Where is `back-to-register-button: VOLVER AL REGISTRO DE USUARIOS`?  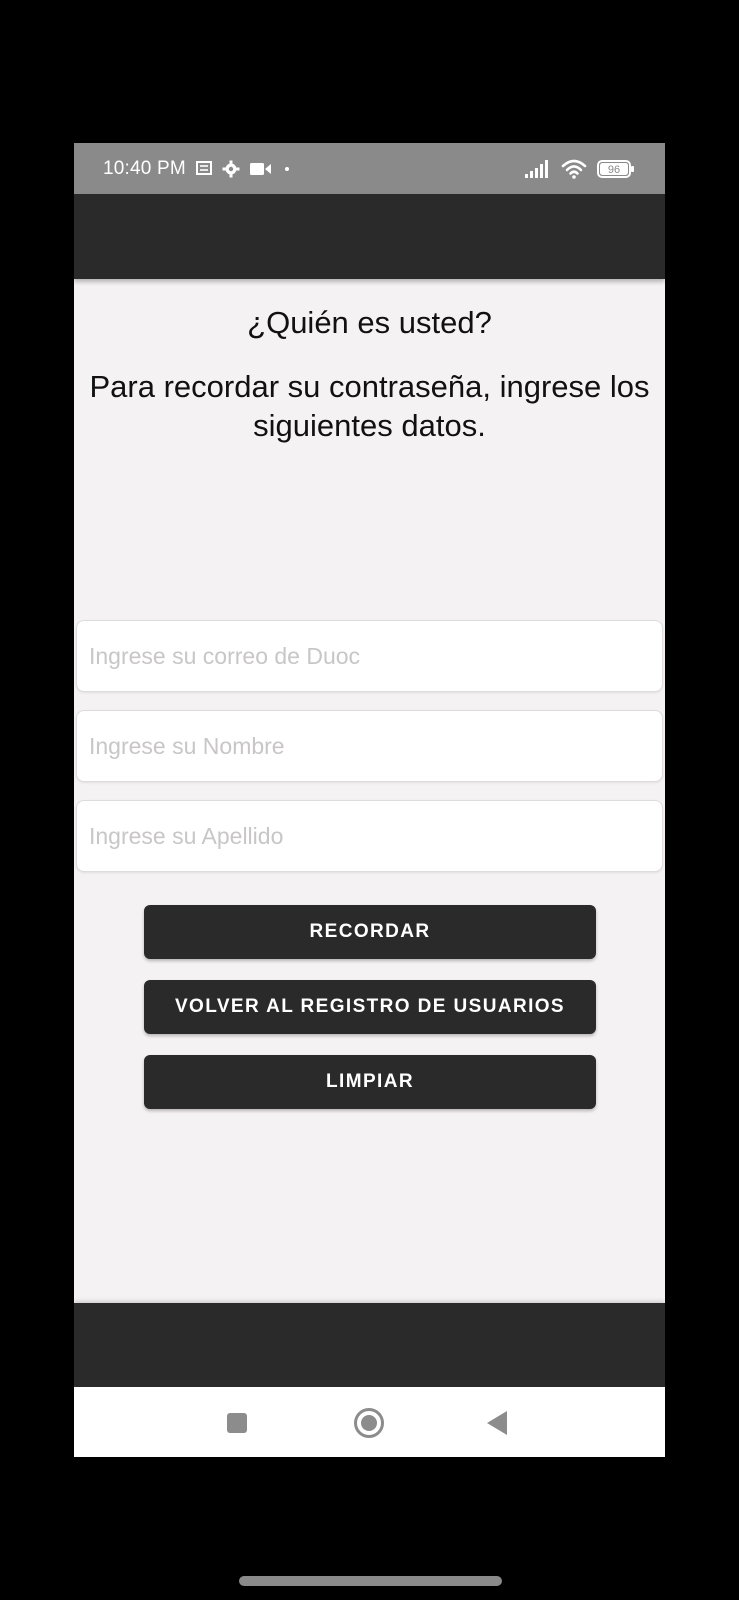
back-to-register-button: VOLVER AL REGISTRO DE USUARIOS is located at coordinates (370, 1007).